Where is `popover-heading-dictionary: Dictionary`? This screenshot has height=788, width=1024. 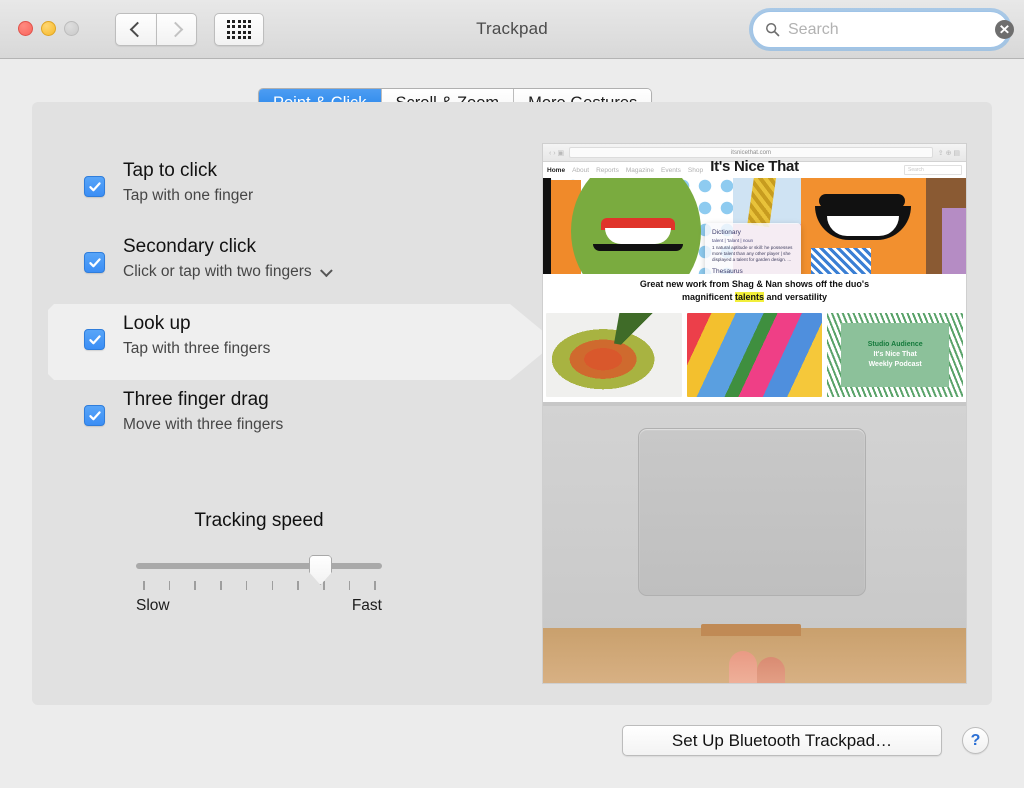
popover-heading-dictionary: Dictionary is located at coordinates (726, 232).